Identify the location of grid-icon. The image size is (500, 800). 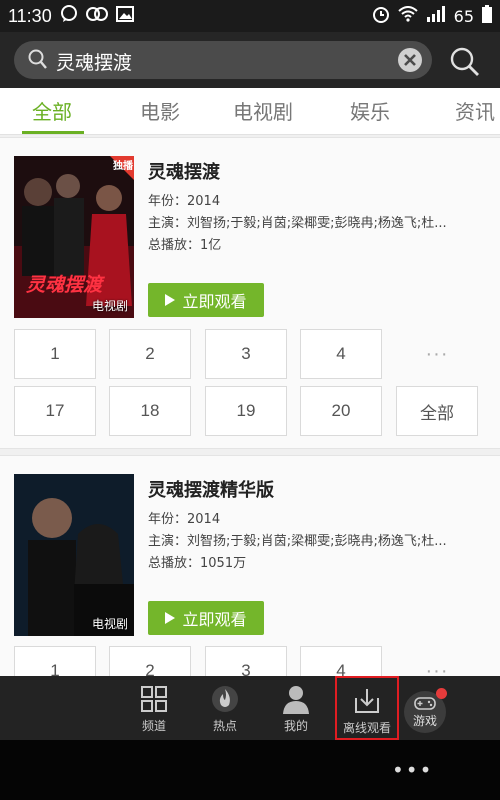
(154, 699).